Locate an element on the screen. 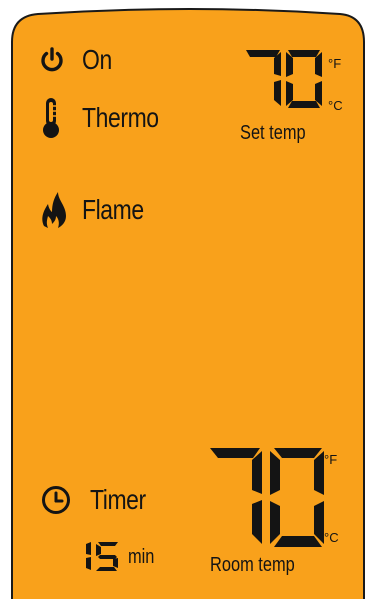 This screenshot has width=367, height=599. timer-digits is located at coordinates (102, 556).